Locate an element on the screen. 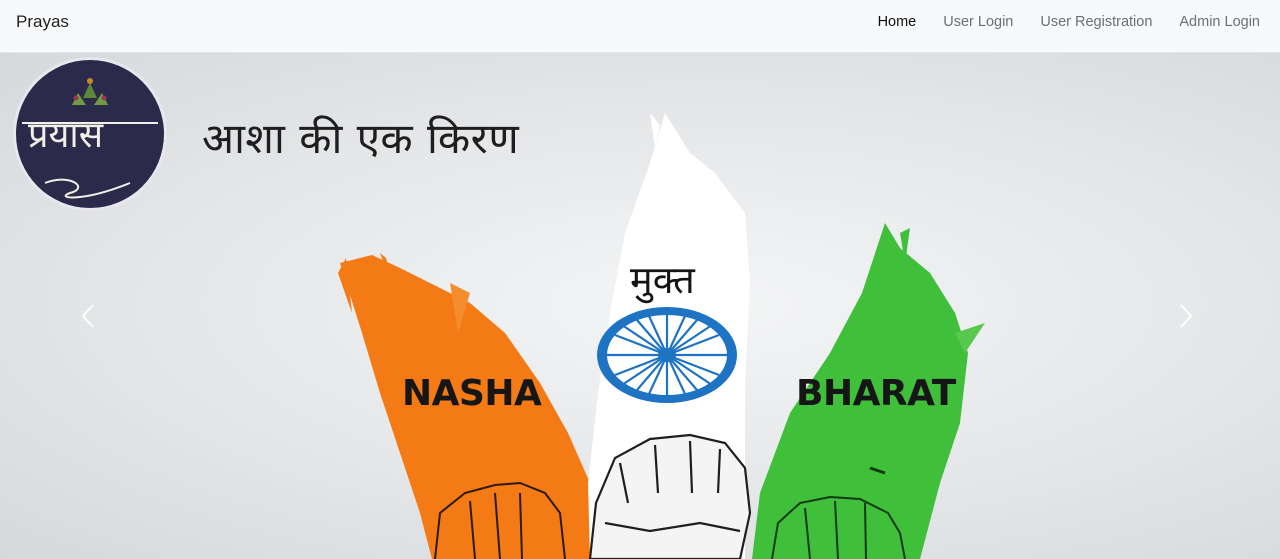 The height and width of the screenshot is (559, 1280). chevron-left-icon is located at coordinates (87, 316).